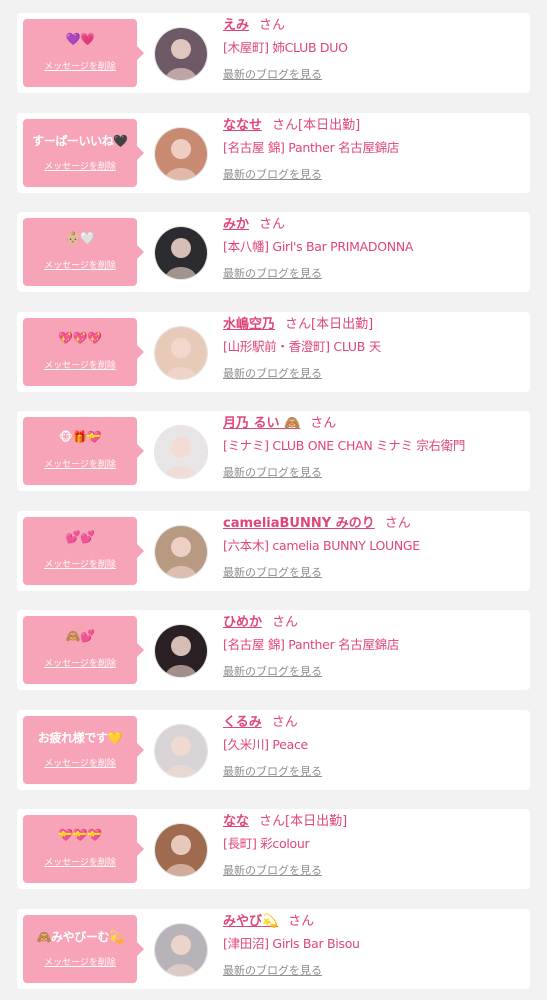 The width and height of the screenshot is (547, 1000). What do you see at coordinates (242, 622) in the screenshot?
I see `cast-name-link: ひめか` at bounding box center [242, 622].